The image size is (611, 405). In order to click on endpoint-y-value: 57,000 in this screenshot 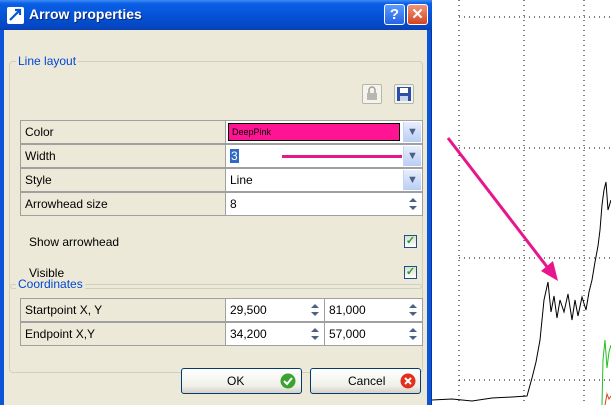, I will do `click(347, 334)`.